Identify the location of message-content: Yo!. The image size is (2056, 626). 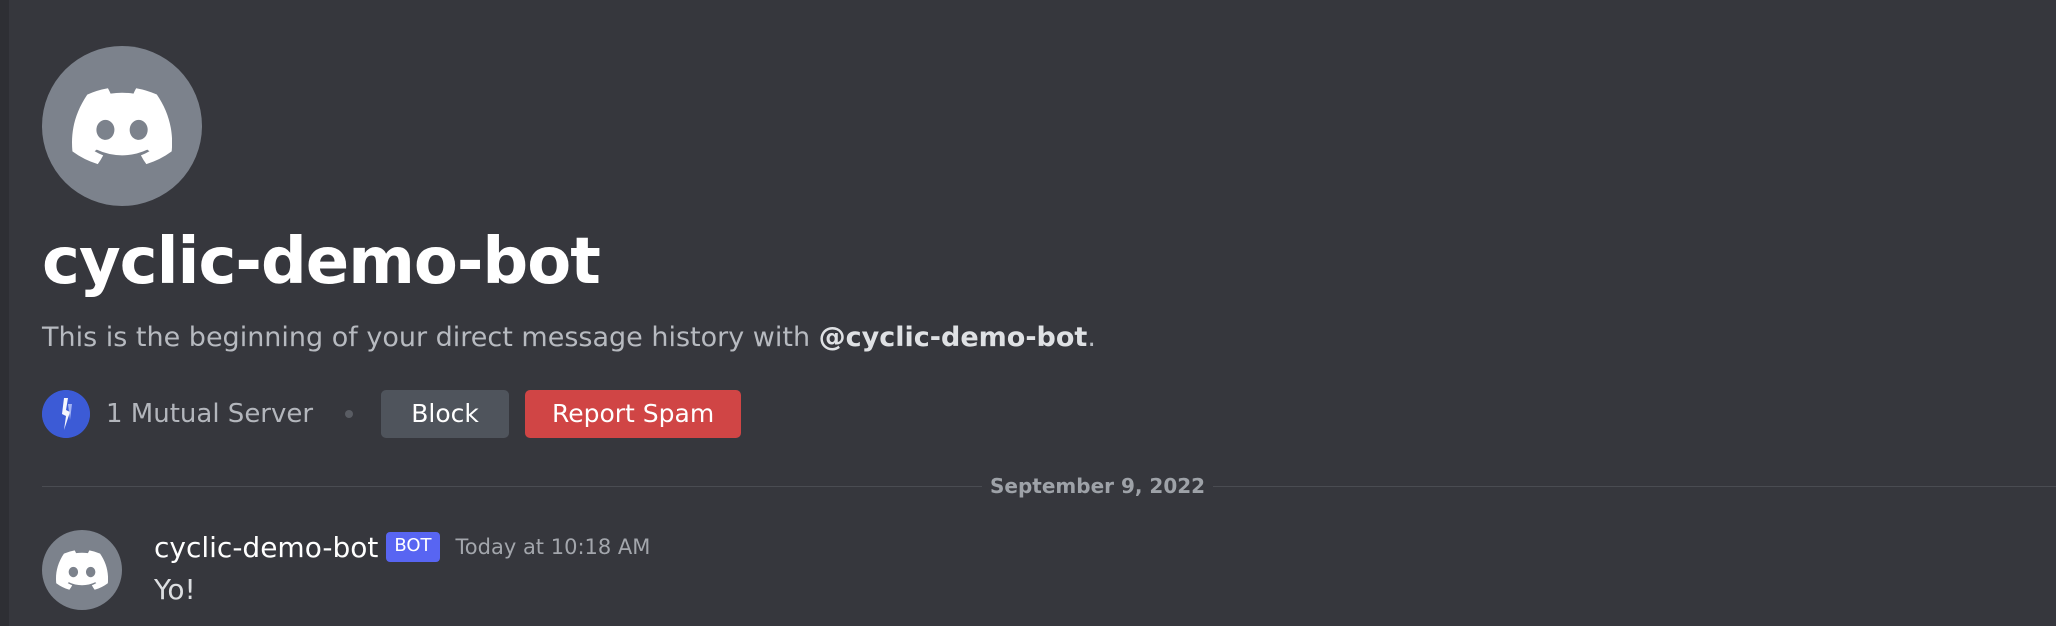
(175, 589).